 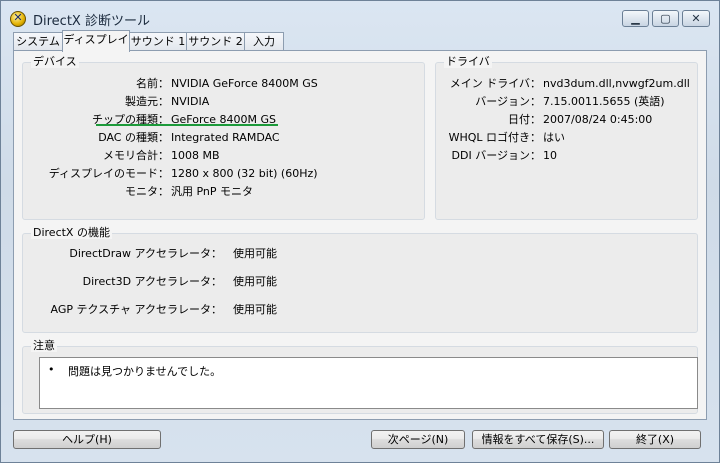 What do you see at coordinates (494, 137) in the screenshot?
I see `driver-row-label: WHQL ロゴ付き：` at bounding box center [494, 137].